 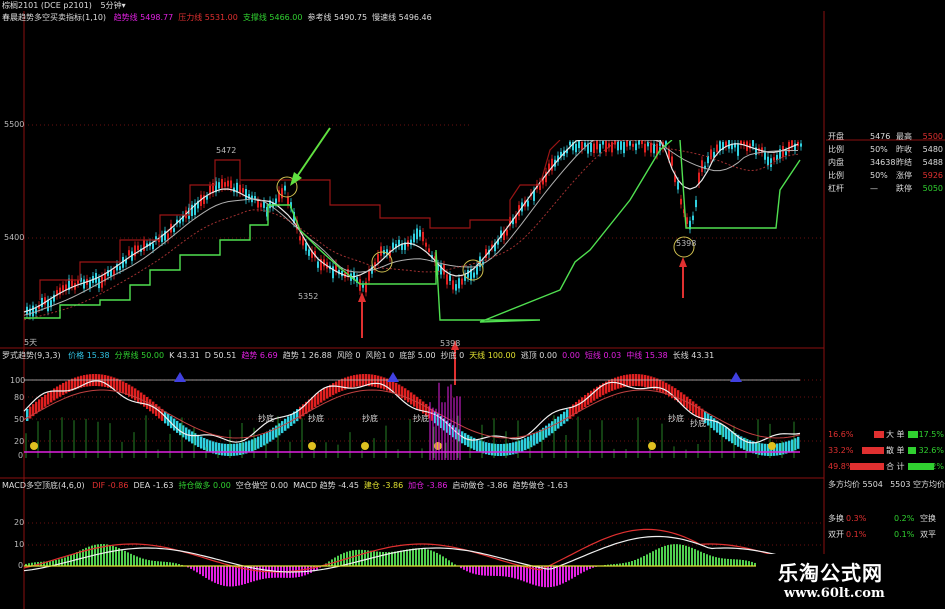 What do you see at coordinates (417, 355) in the screenshot?
I see `kdj-indicator-label: 底部 5.00` at bounding box center [417, 355].